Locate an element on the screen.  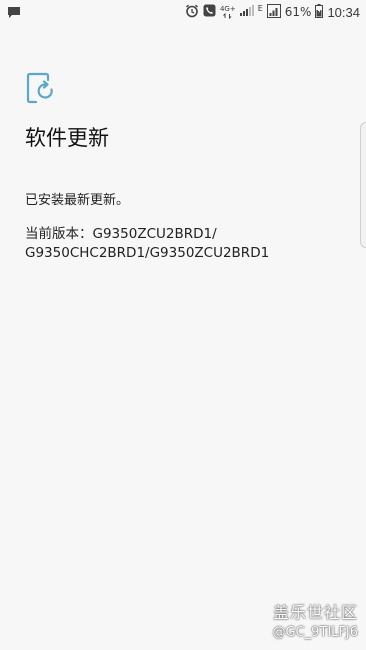
call-icon is located at coordinates (209, 12).